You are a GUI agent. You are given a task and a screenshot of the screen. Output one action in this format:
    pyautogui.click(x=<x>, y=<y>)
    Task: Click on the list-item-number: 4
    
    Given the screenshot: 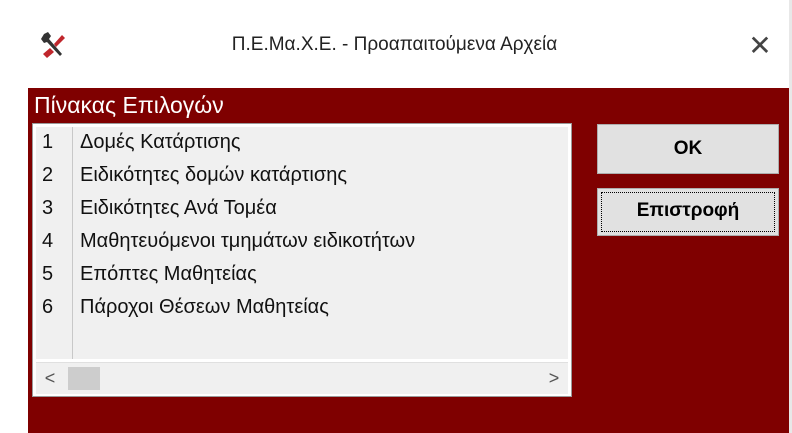 What is the action you would take?
    pyautogui.click(x=48, y=241)
    